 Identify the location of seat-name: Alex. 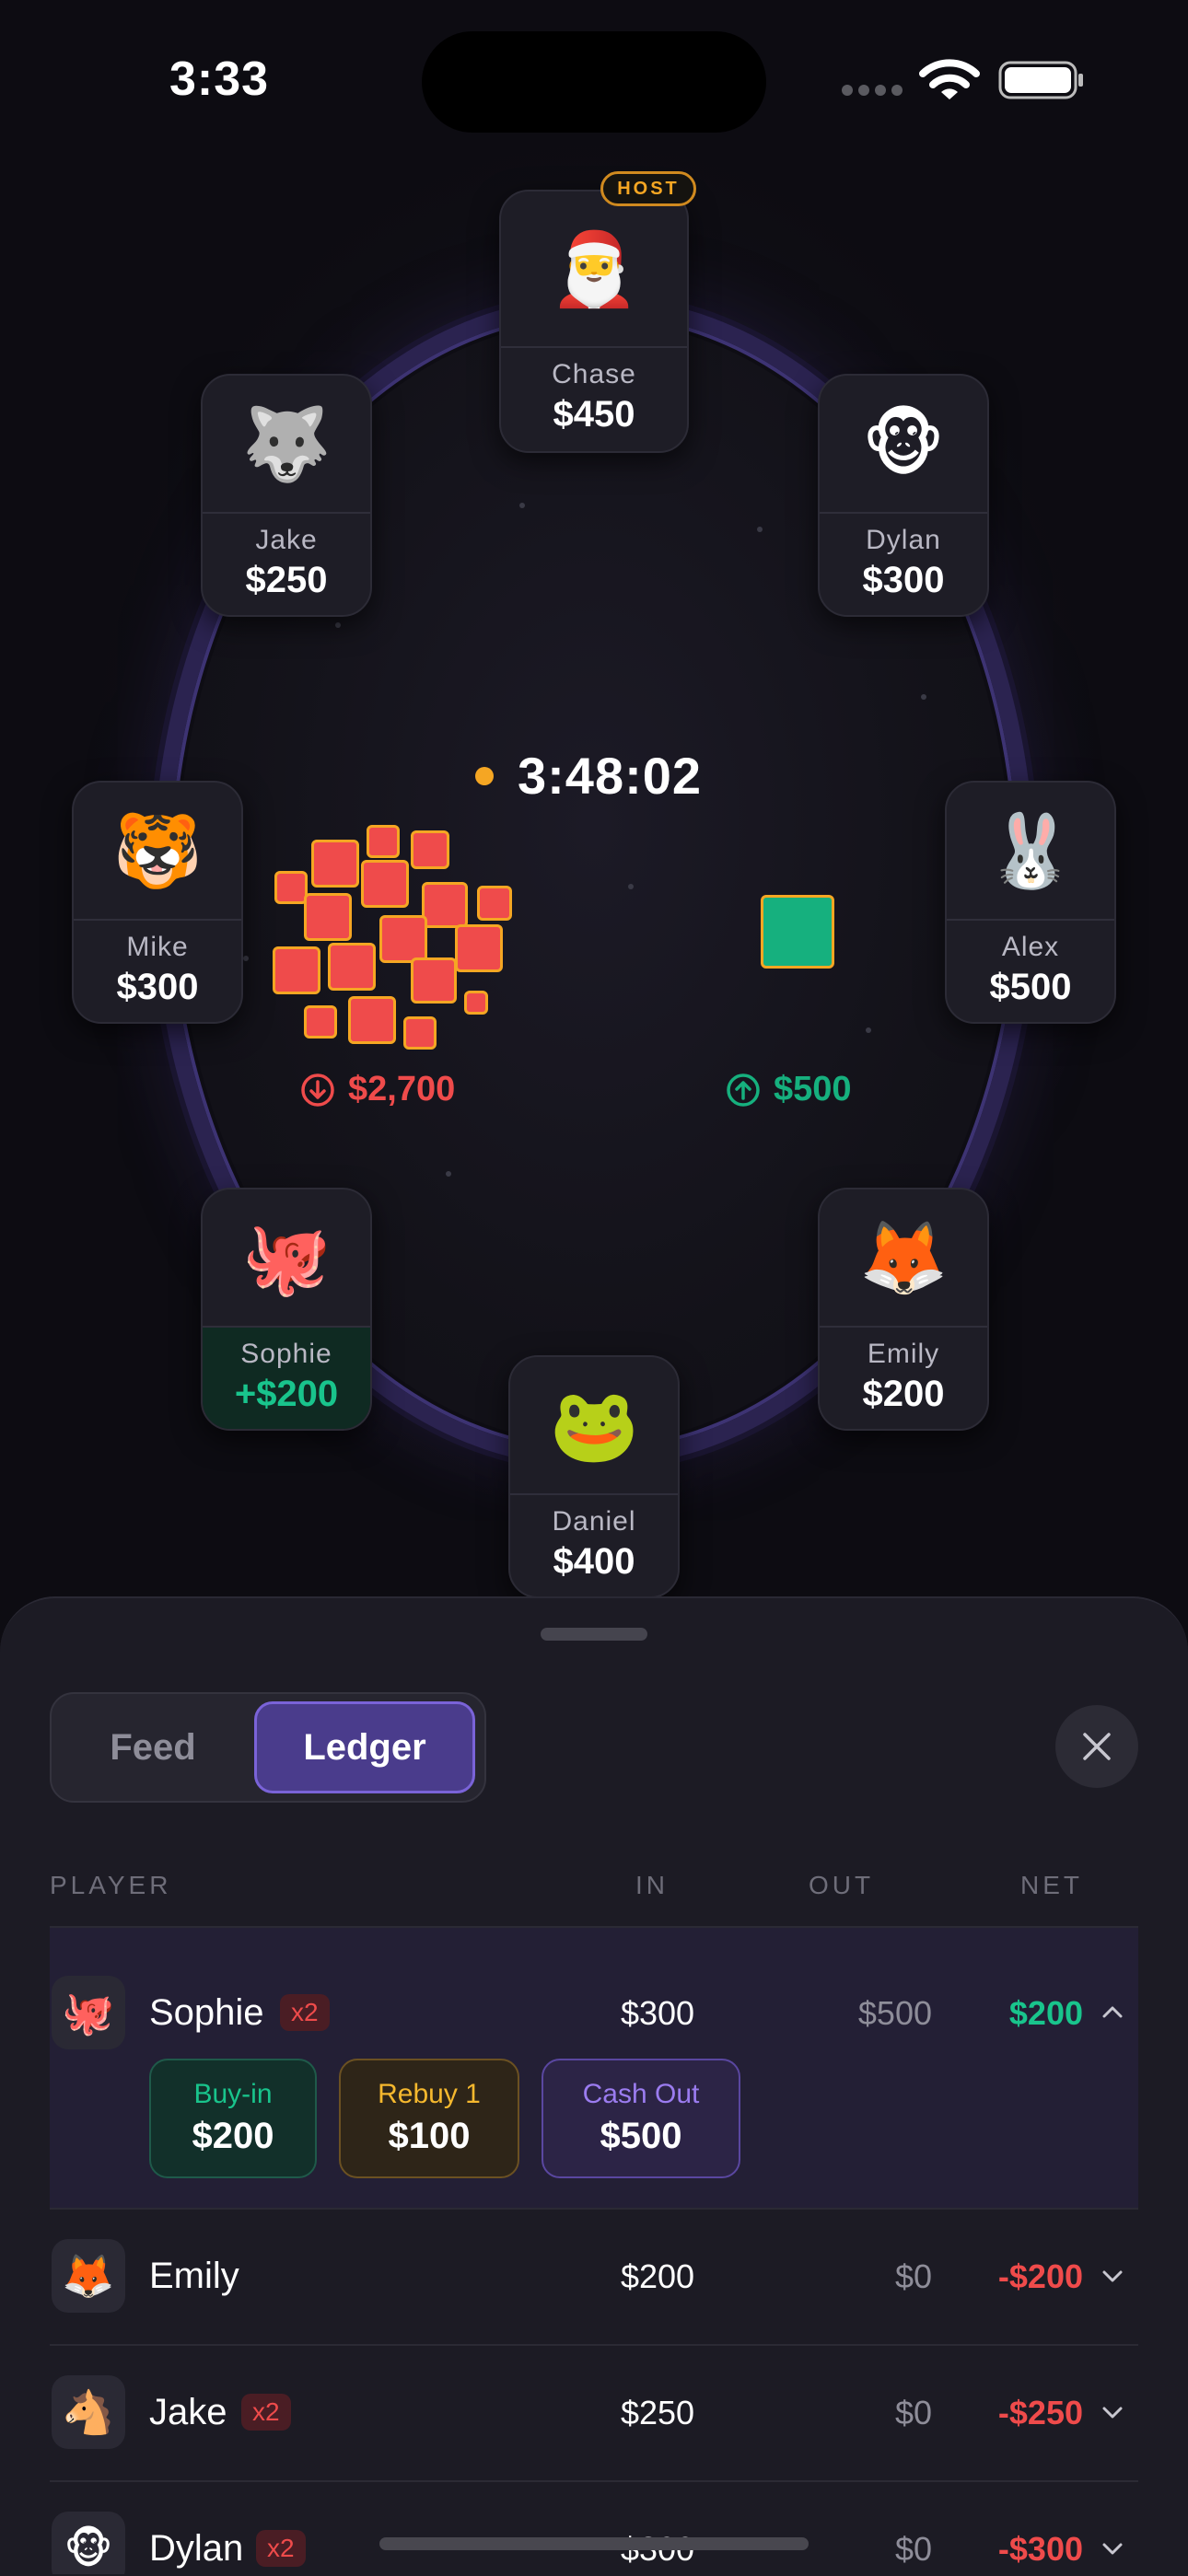
(1030, 947).